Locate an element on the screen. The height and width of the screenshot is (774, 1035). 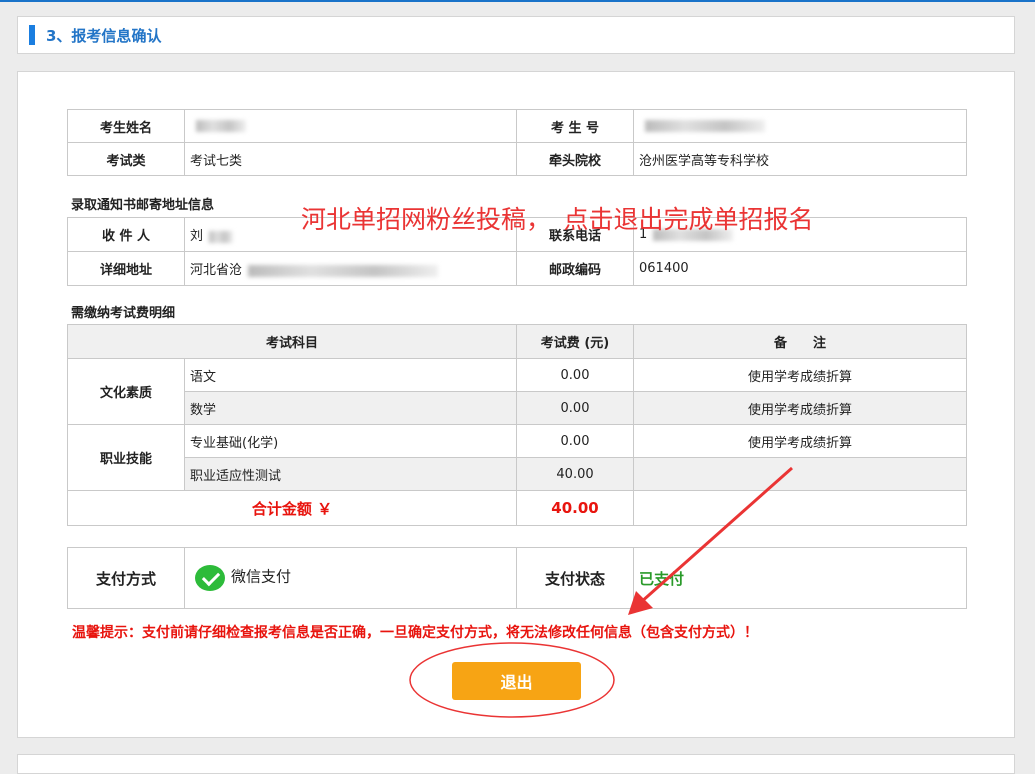
total-label: 合计金额 ￥ is located at coordinates (292, 508).